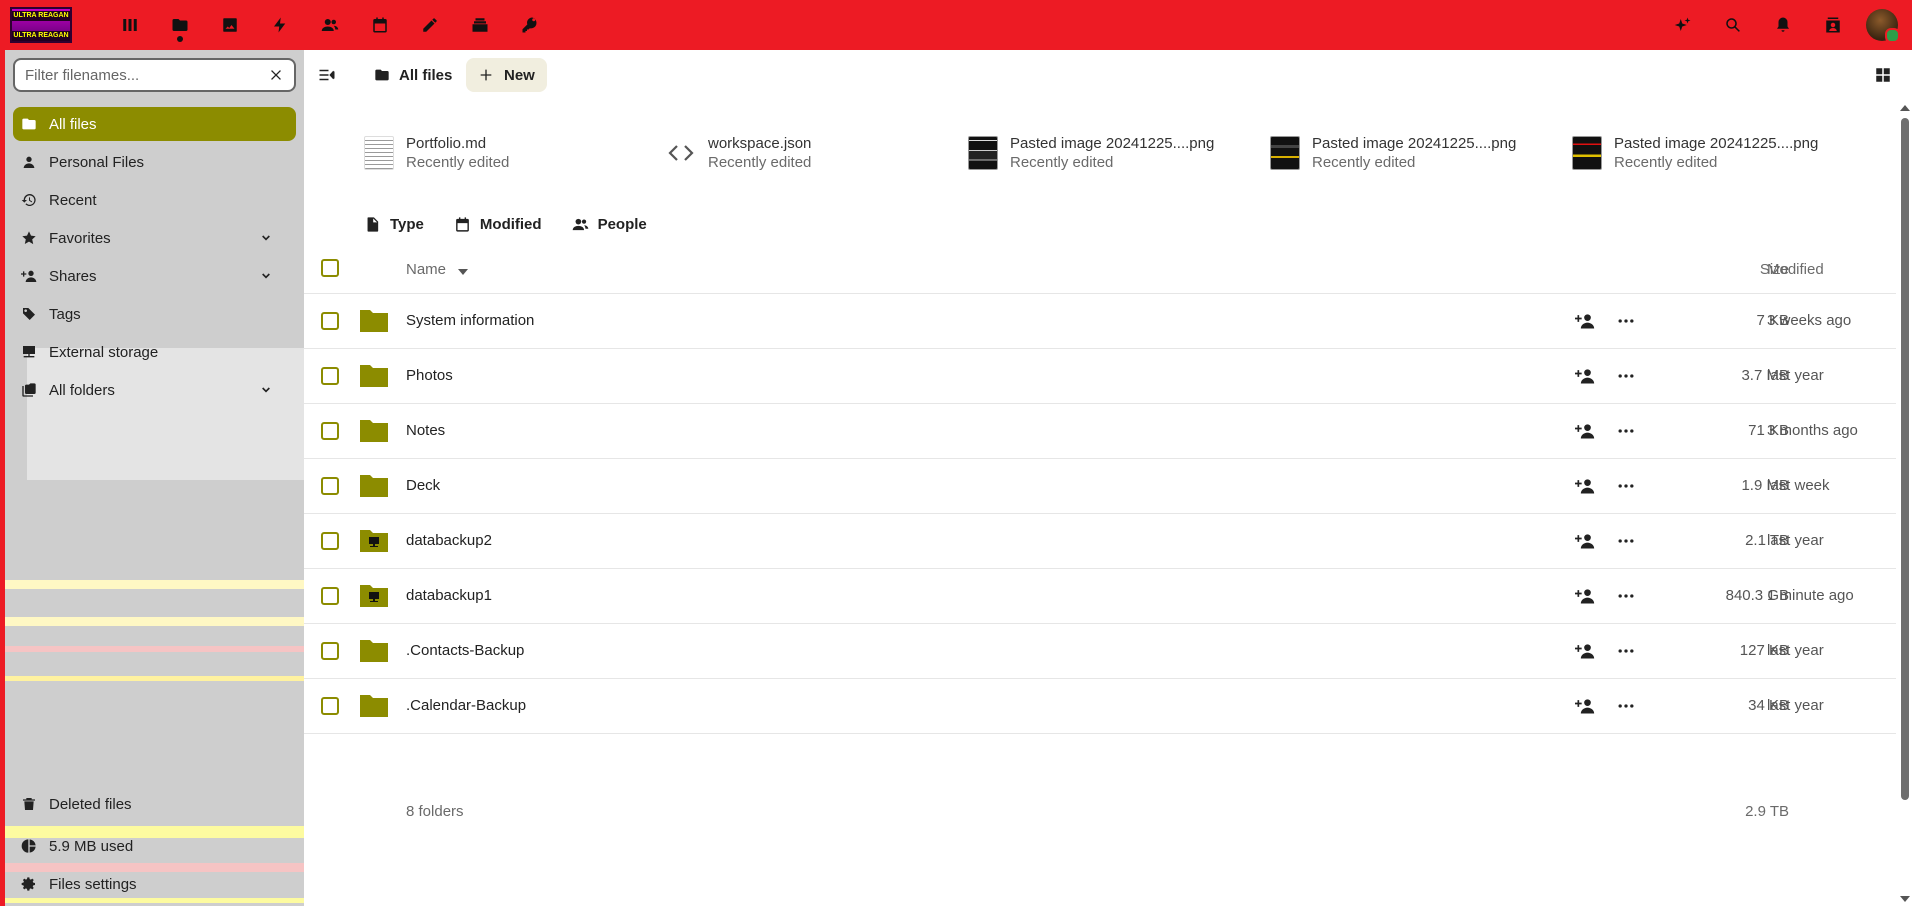  I want to click on sidebar-item-label: Tags, so click(65, 314).